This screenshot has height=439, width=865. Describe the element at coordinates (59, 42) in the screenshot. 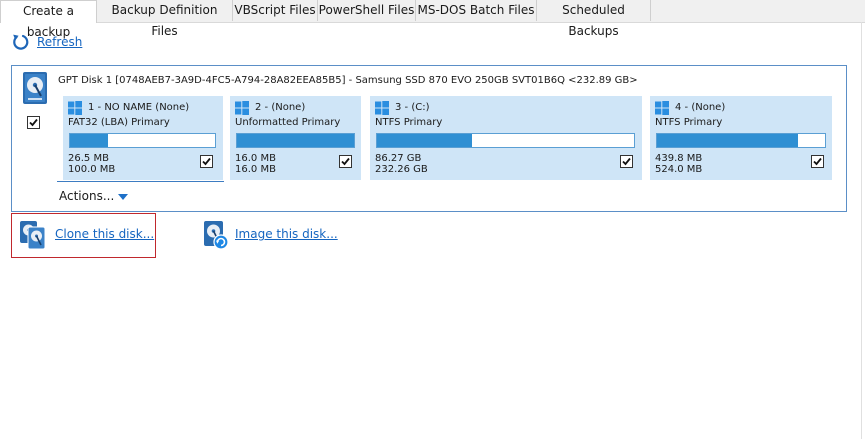

I see `refresh-label: Refresh` at that location.